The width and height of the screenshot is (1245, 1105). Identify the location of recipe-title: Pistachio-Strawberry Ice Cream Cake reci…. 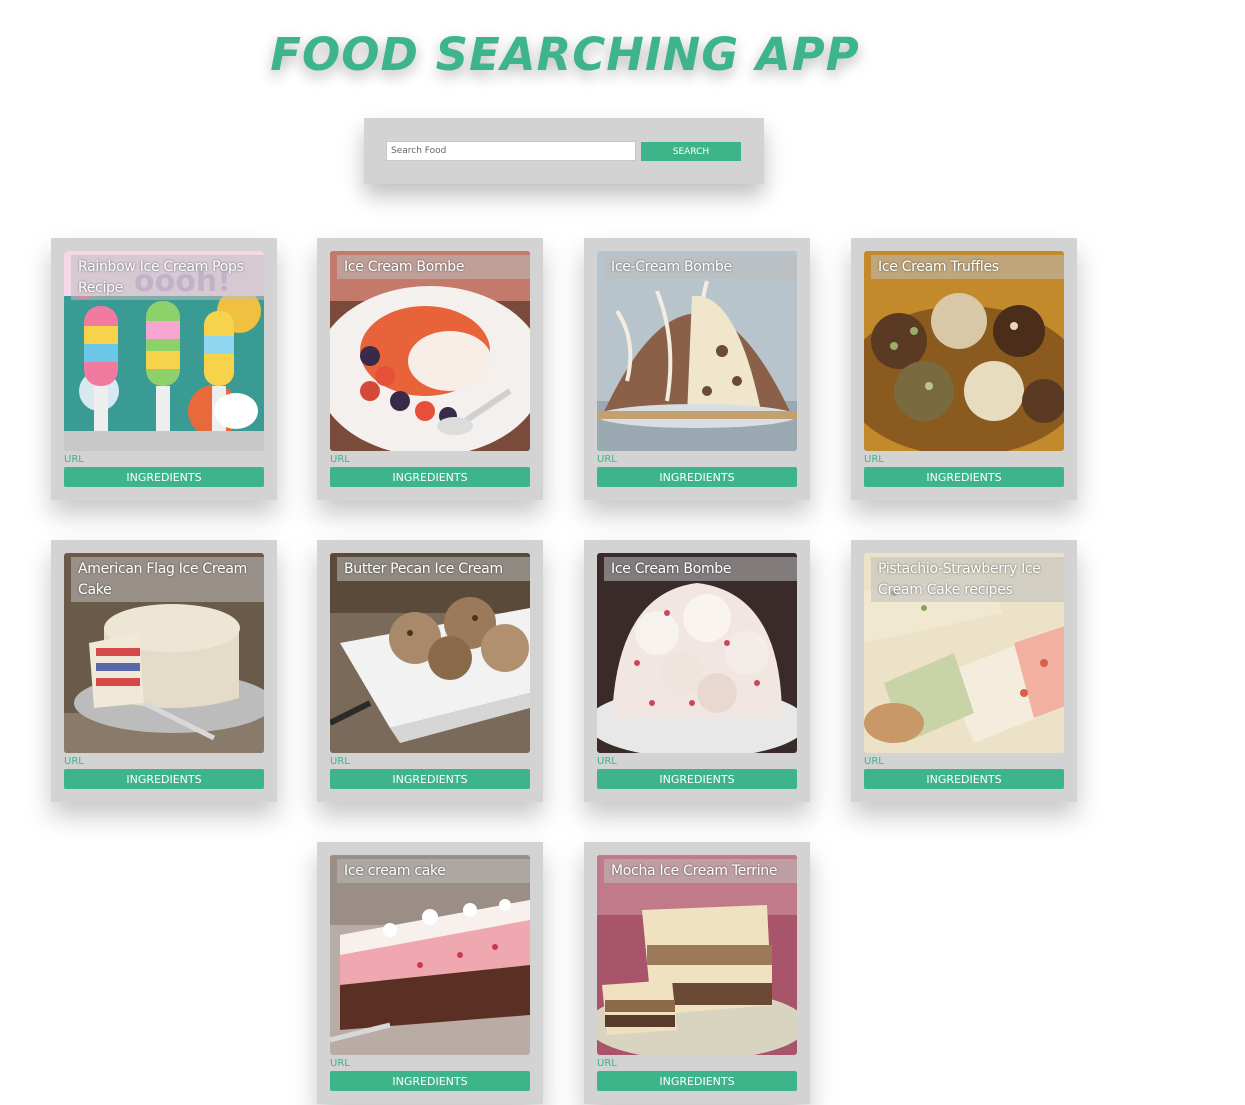
(967, 579).